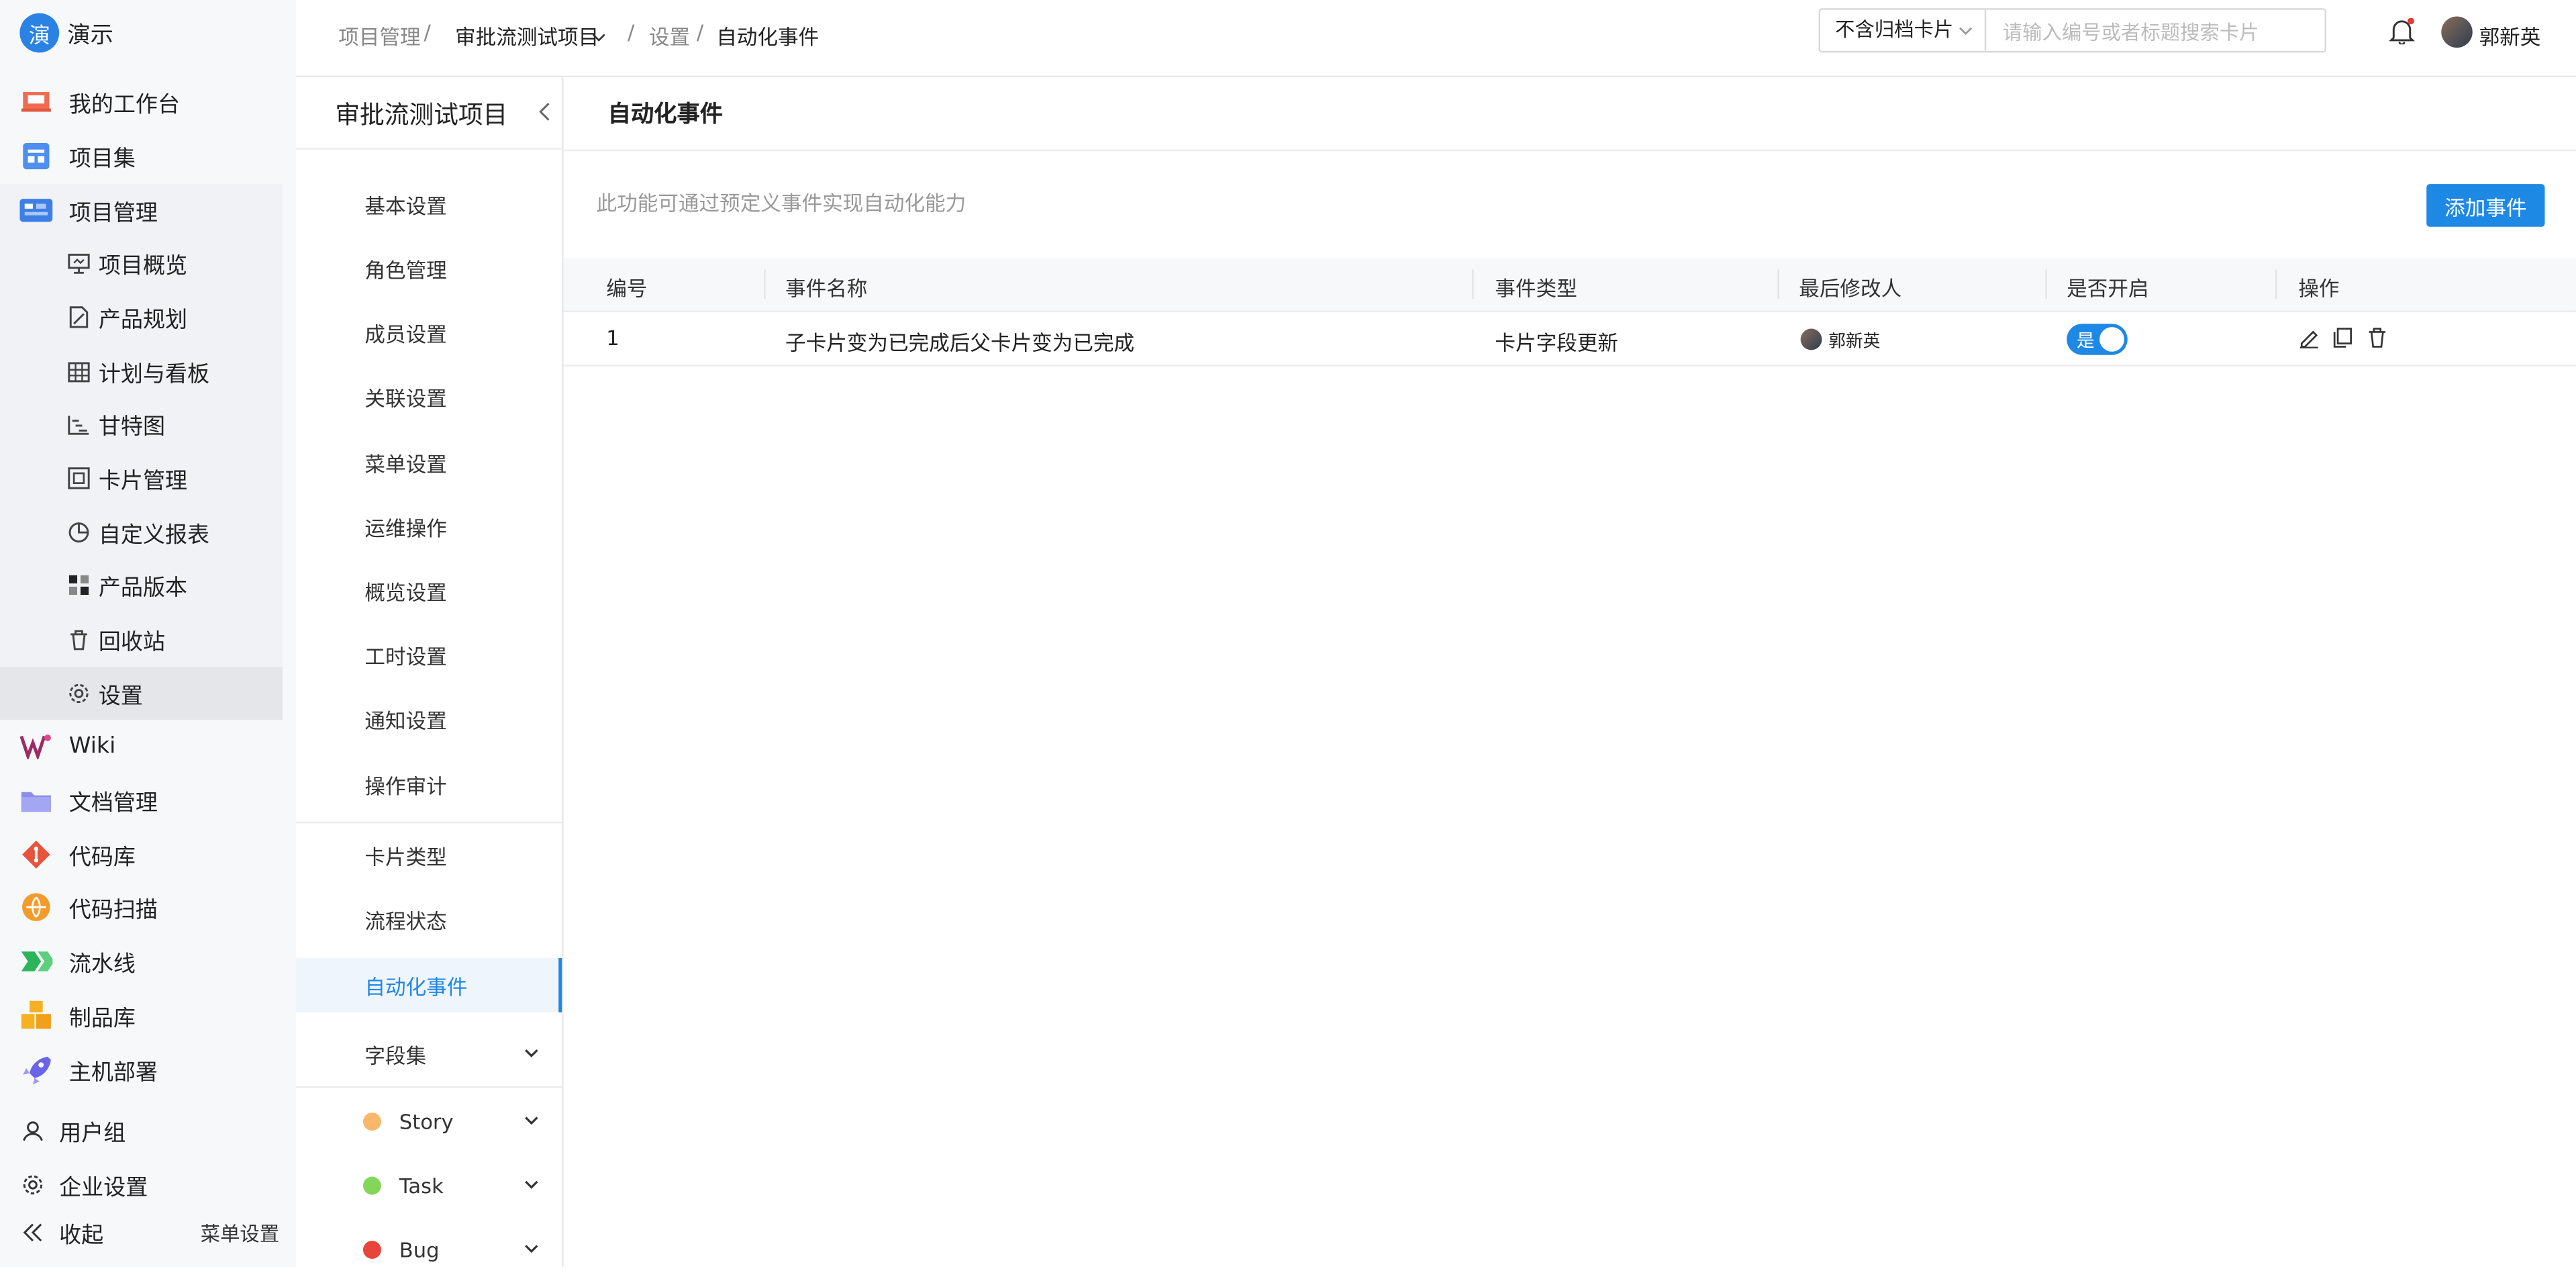 Image resolution: width=2576 pixels, height=1277 pixels. I want to click on column-header-modifier: 最后修改人, so click(1850, 288).